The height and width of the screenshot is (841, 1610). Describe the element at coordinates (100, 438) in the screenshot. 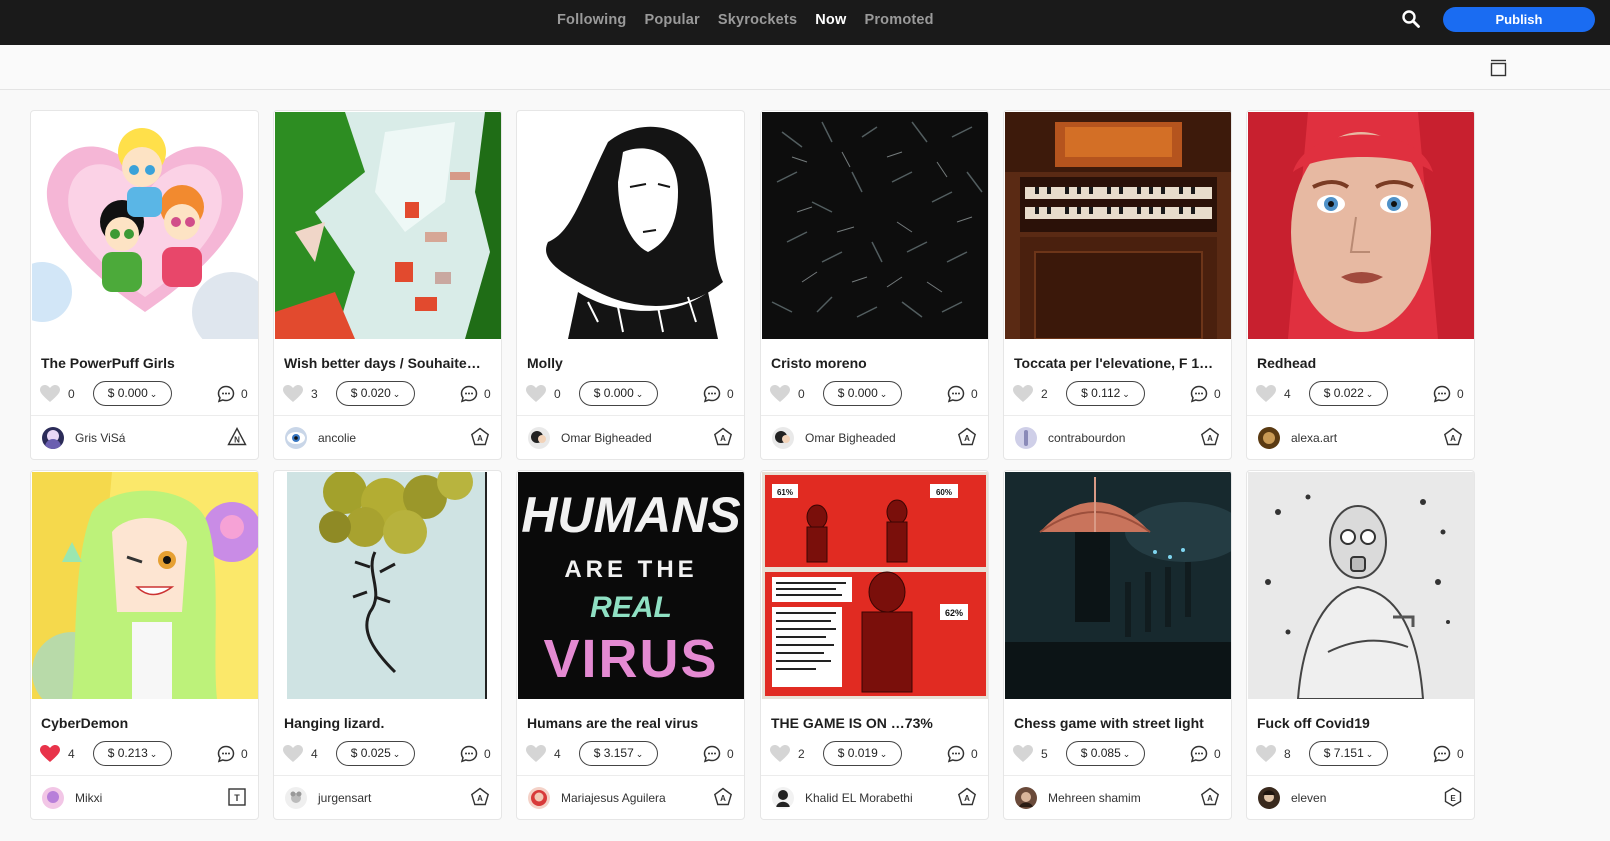

I see `author-name: Gris ViSá` at that location.